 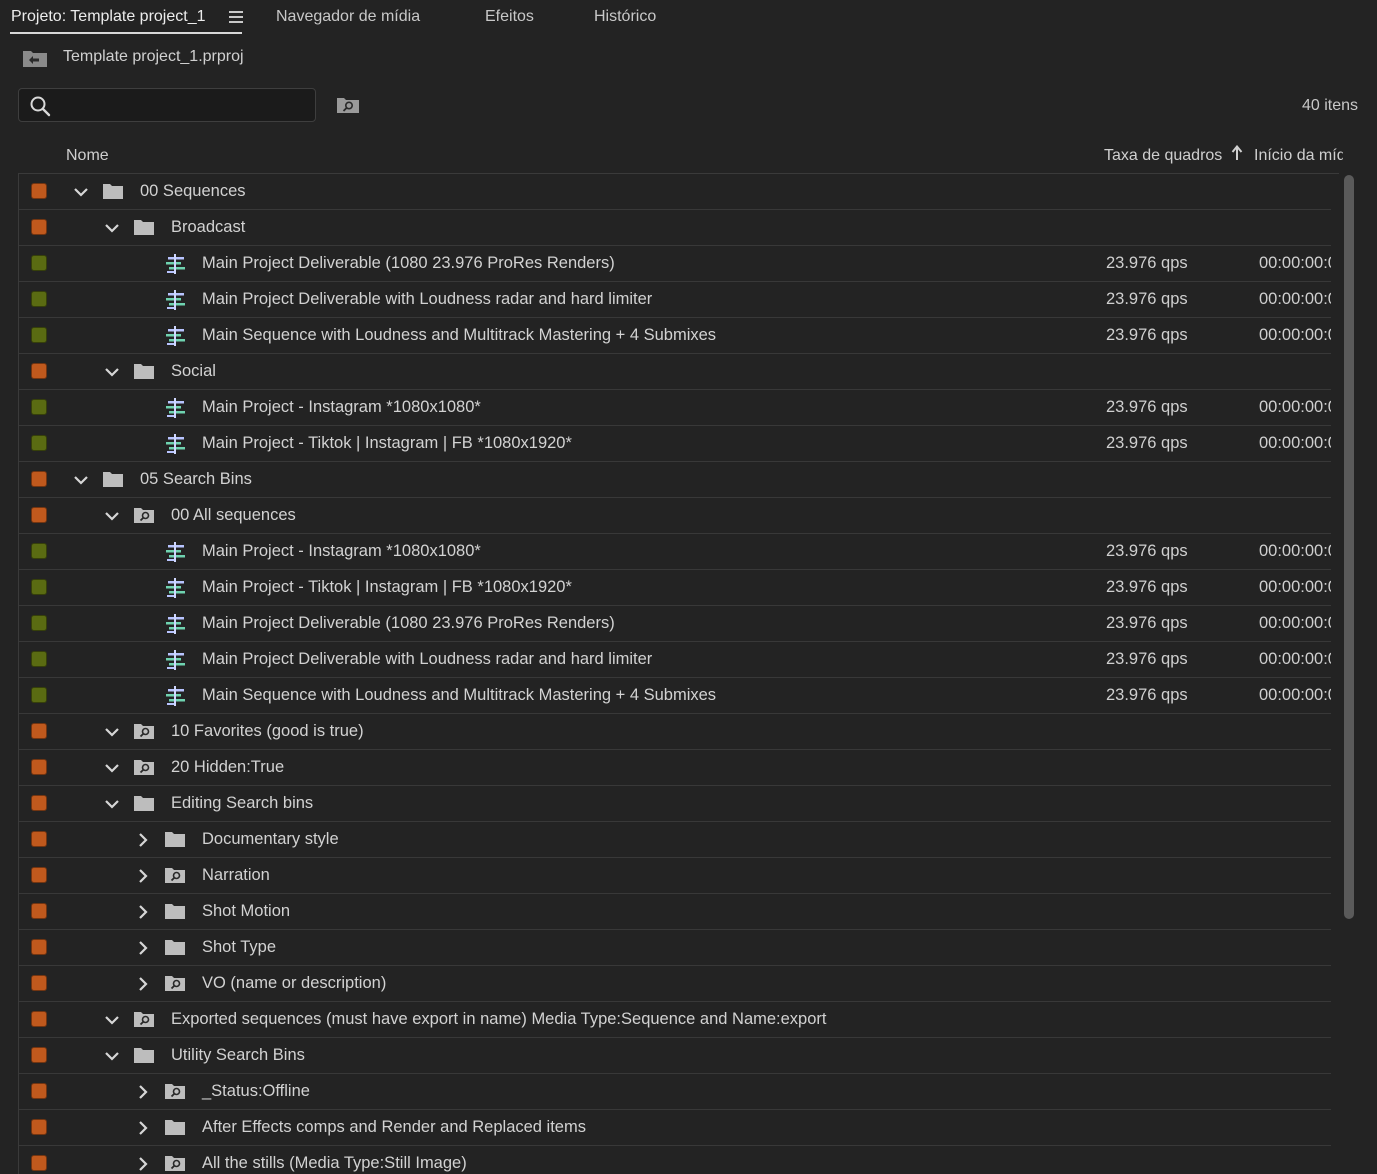 I want to click on sort-ascending-icon, so click(x=1237, y=153).